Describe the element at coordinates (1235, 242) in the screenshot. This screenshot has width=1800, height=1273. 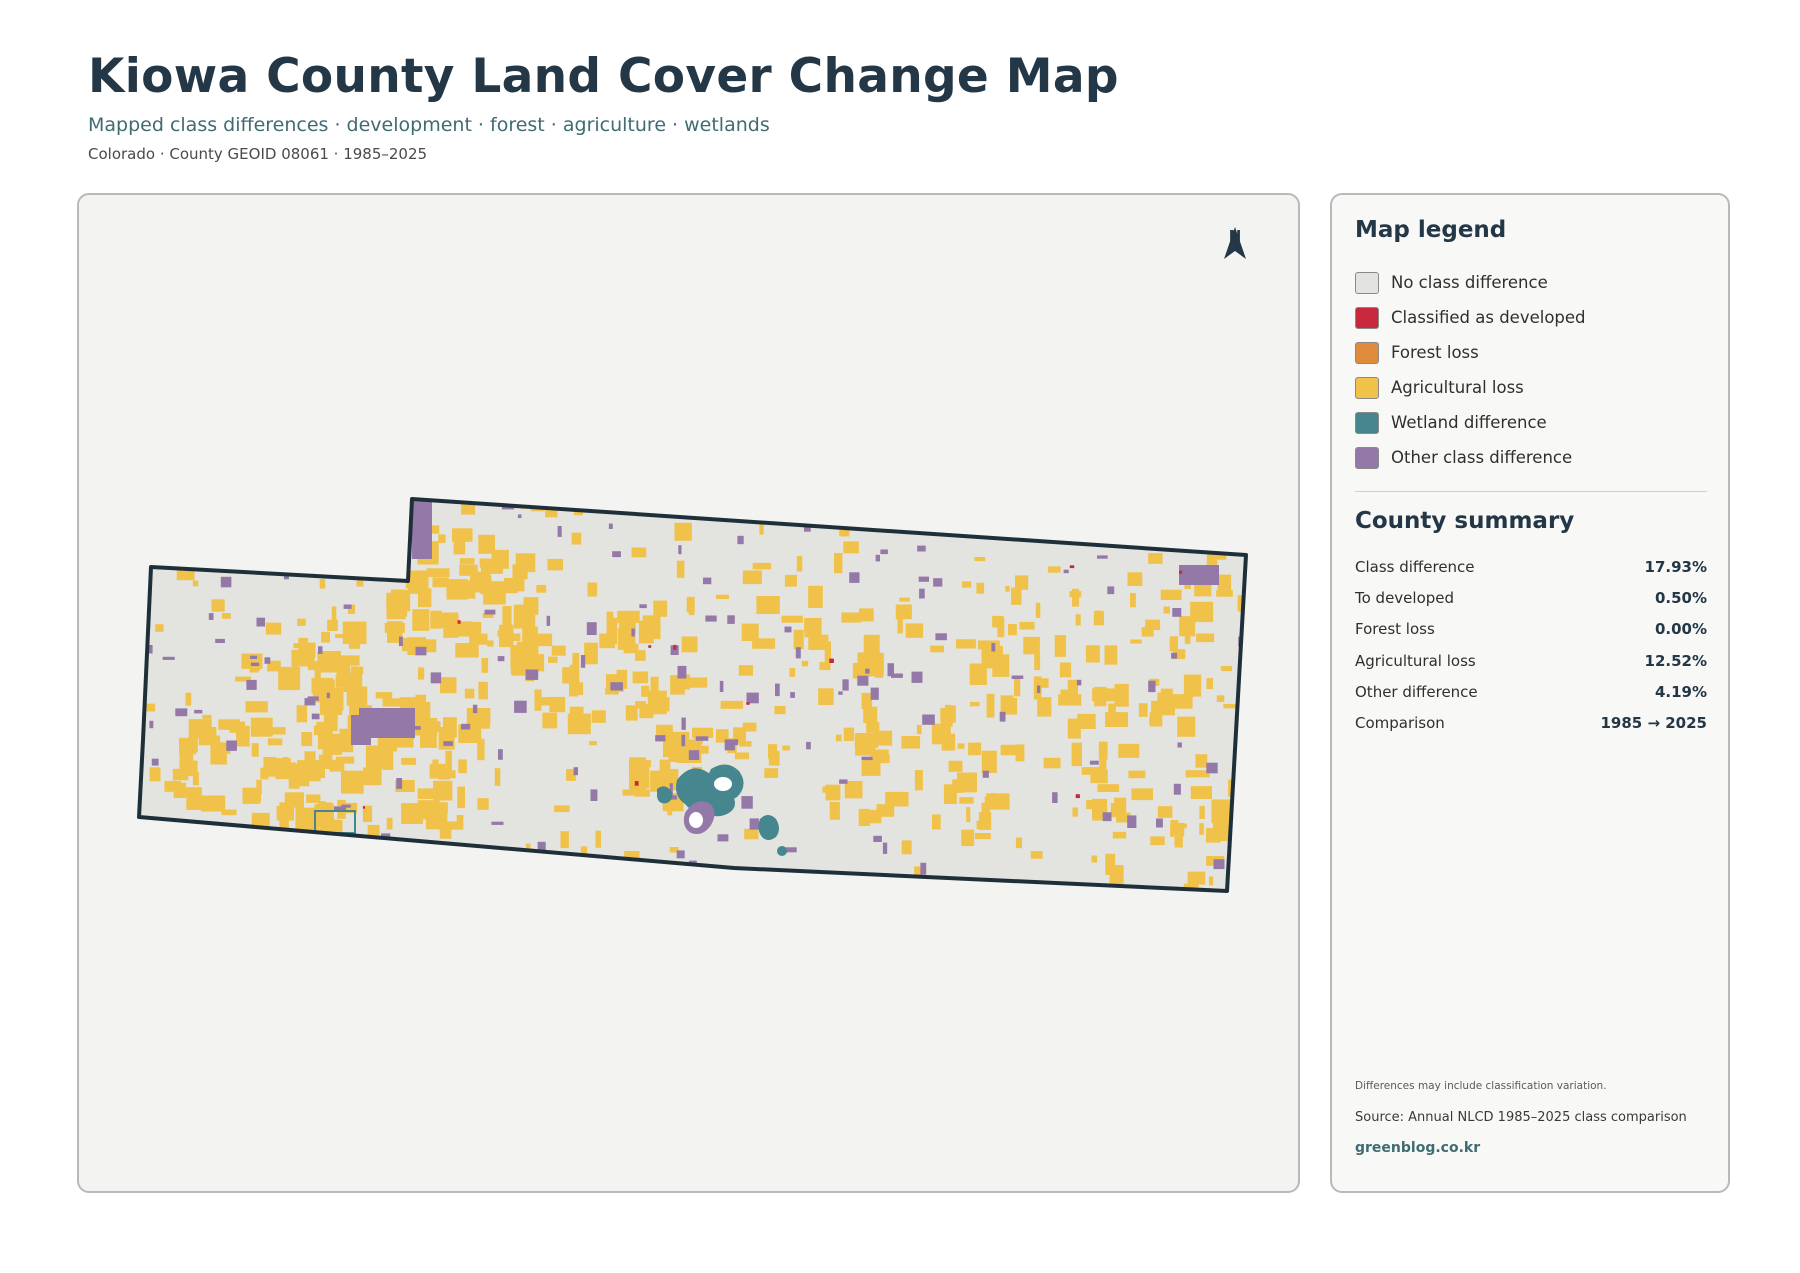
I see `north-arrow: N` at that location.